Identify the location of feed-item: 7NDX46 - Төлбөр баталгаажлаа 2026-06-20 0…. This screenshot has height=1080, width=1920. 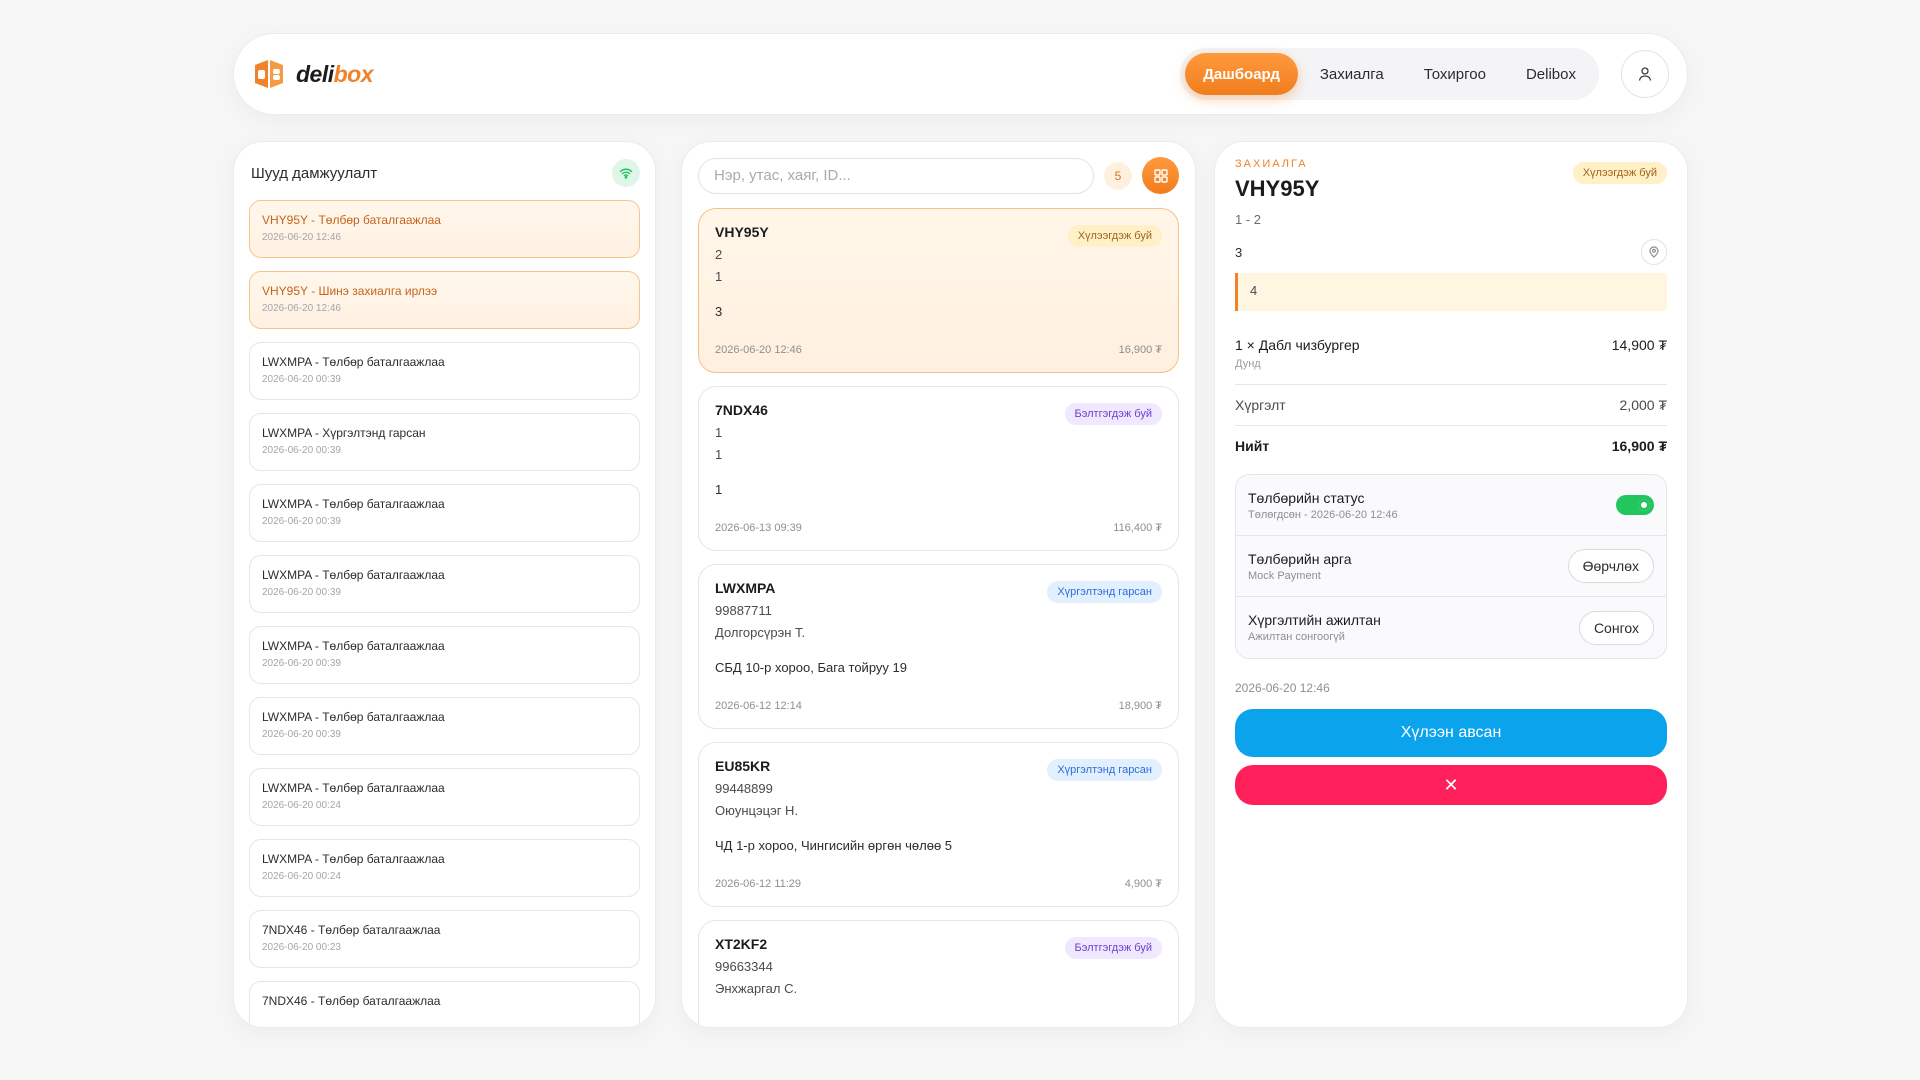
(444, 939).